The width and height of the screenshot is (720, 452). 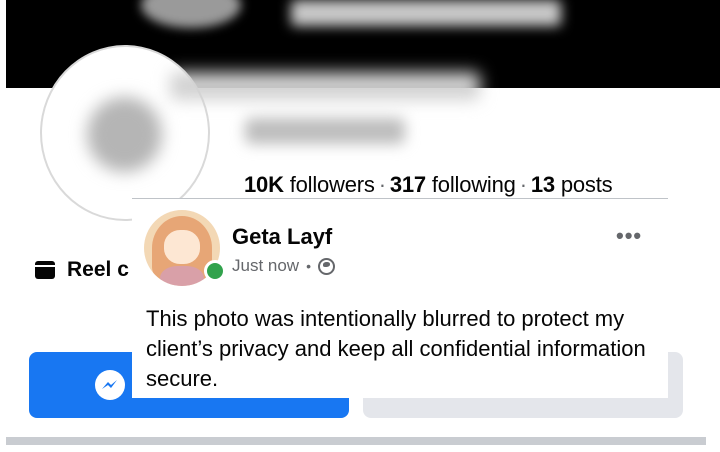 What do you see at coordinates (282, 237) in the screenshot?
I see `author-name: Geta Layf` at bounding box center [282, 237].